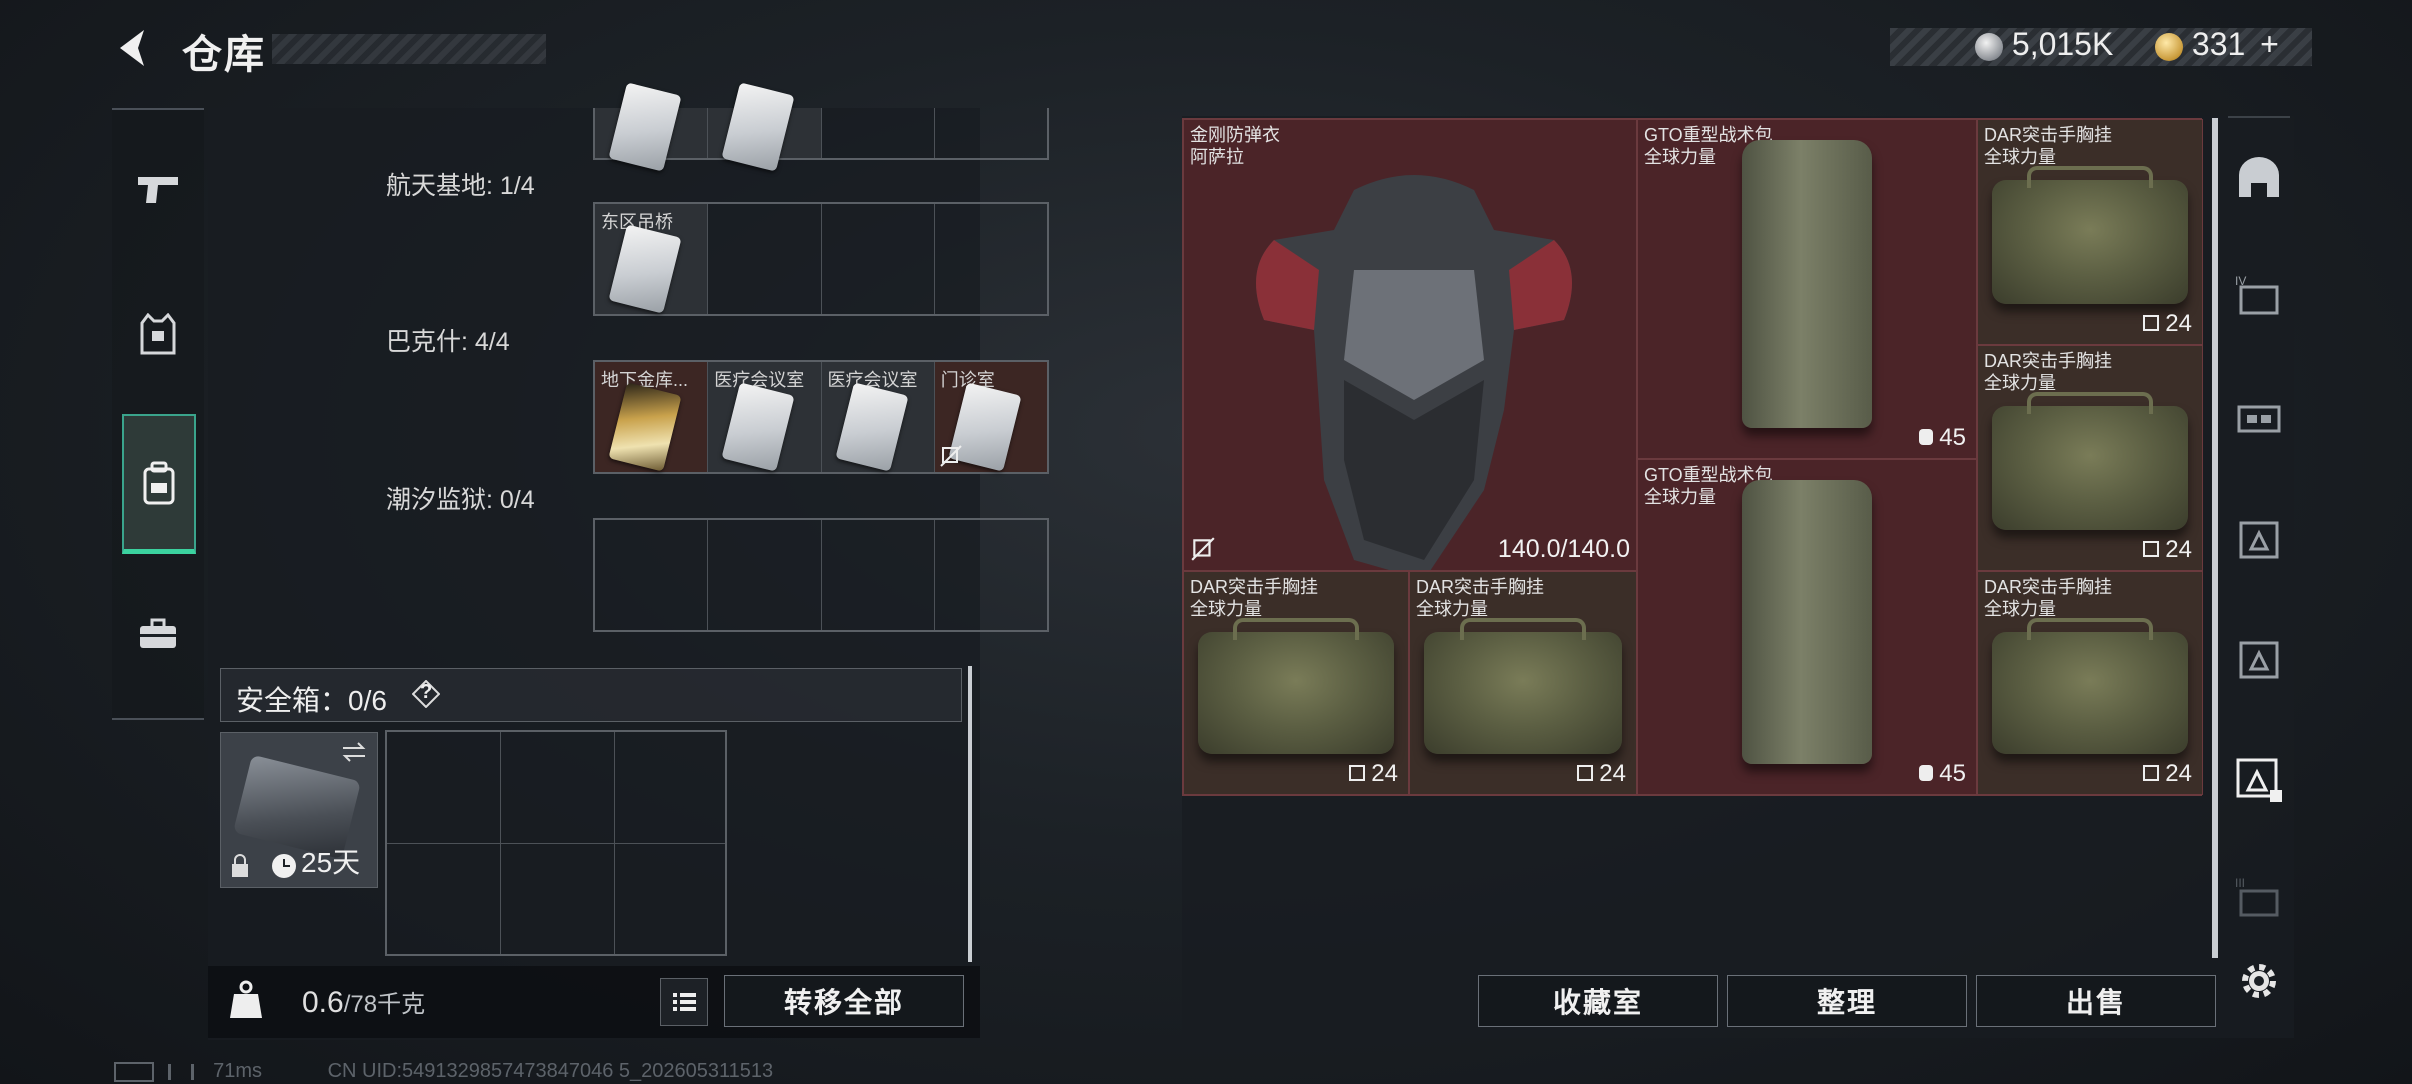  Describe the element at coordinates (2259, 779) in the screenshot. I see `storage-tab-6-active` at that location.